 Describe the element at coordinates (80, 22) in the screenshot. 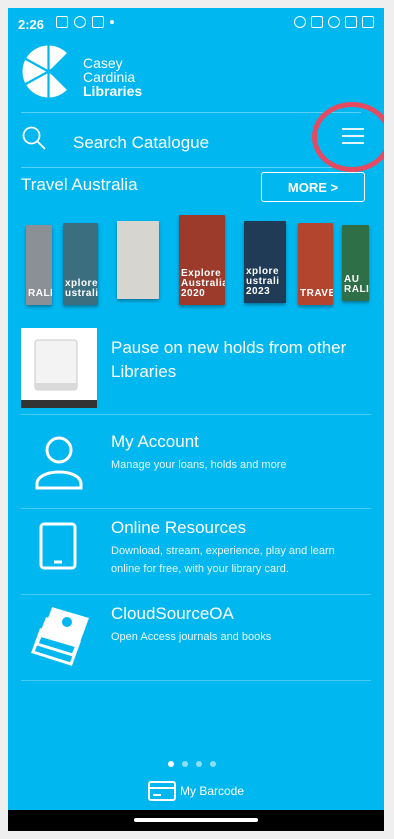

I see `app-icon` at that location.